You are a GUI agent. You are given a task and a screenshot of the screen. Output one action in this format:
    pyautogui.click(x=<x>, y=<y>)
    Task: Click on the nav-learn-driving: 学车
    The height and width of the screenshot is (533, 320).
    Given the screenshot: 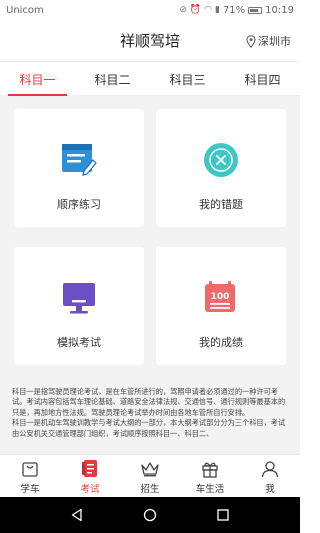 What is the action you would take?
    pyautogui.click(x=30, y=476)
    